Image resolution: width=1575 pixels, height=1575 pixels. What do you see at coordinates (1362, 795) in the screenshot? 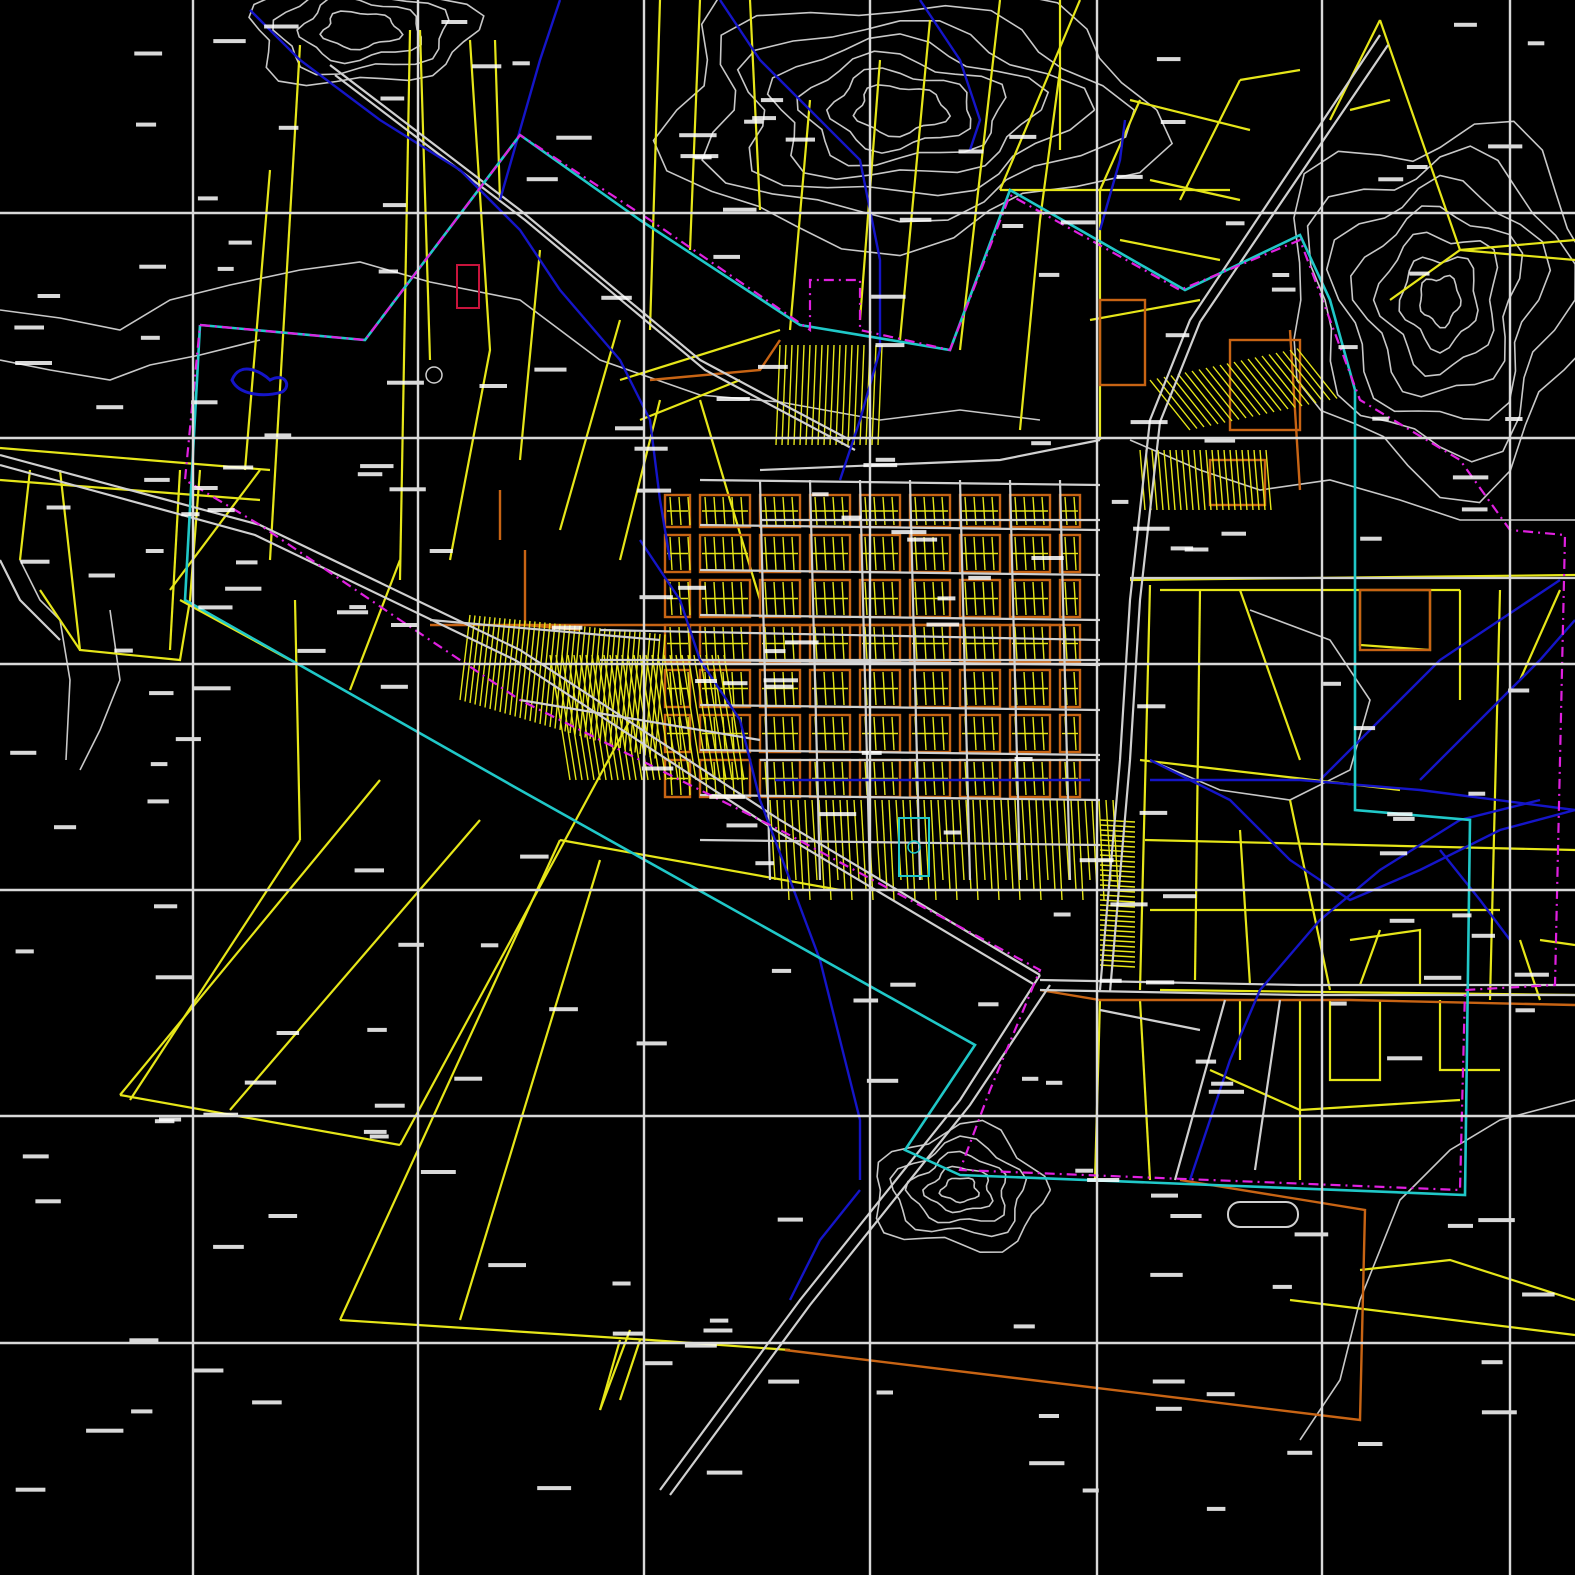
I see `river-line` at bounding box center [1362, 795].